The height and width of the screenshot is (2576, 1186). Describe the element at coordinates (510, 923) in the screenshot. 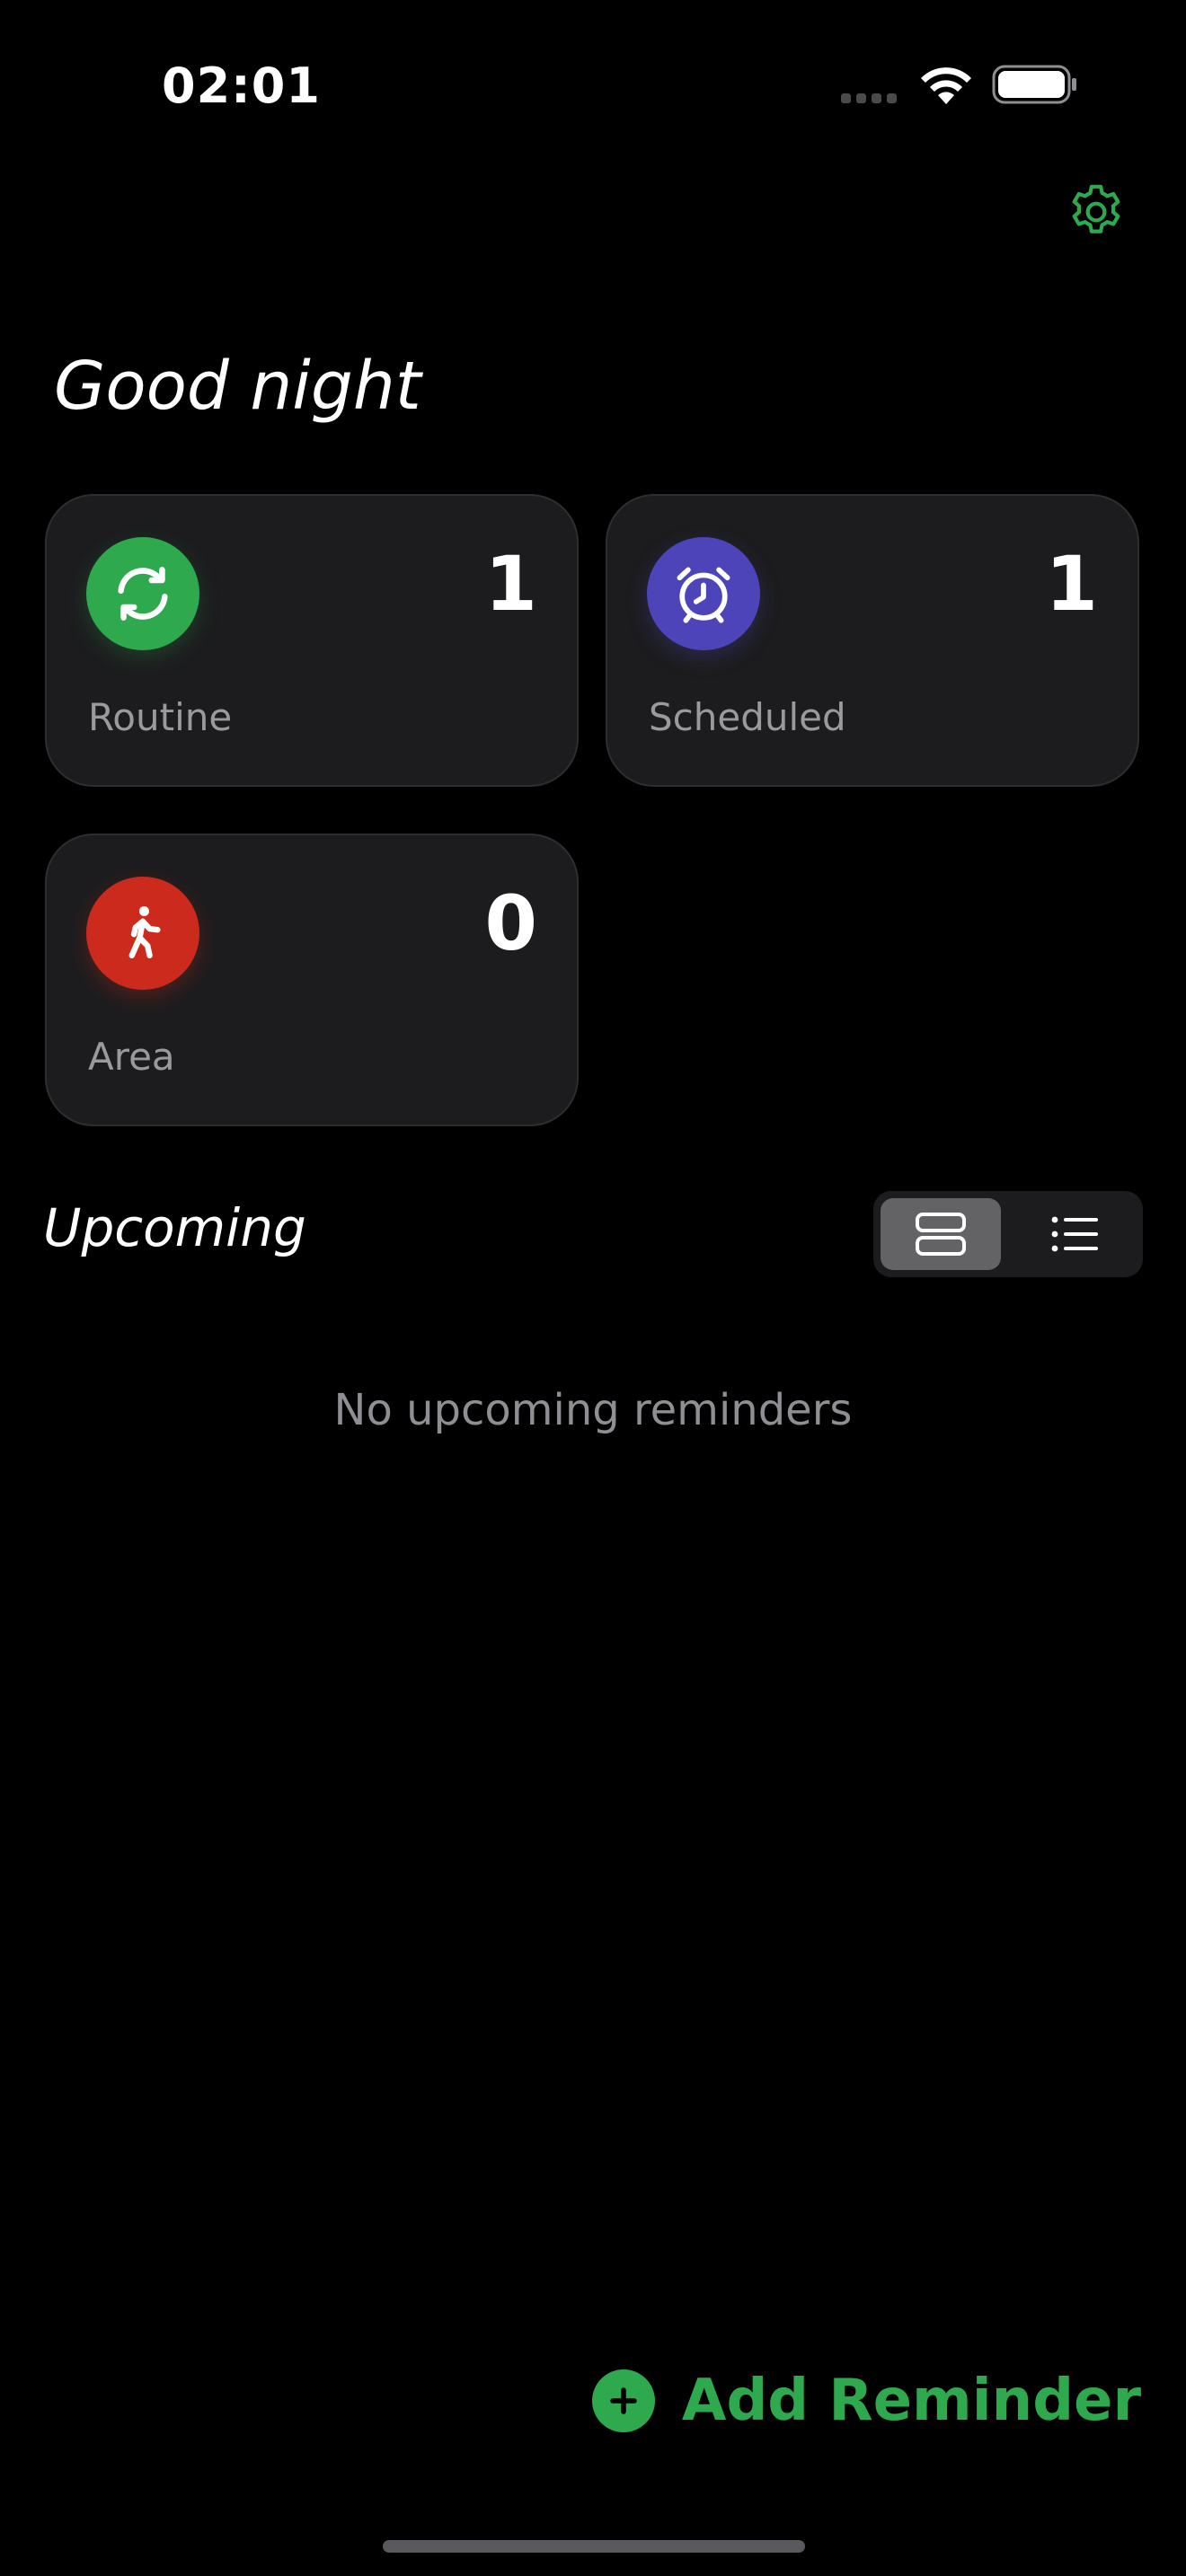

I see `area-count: 0` at that location.